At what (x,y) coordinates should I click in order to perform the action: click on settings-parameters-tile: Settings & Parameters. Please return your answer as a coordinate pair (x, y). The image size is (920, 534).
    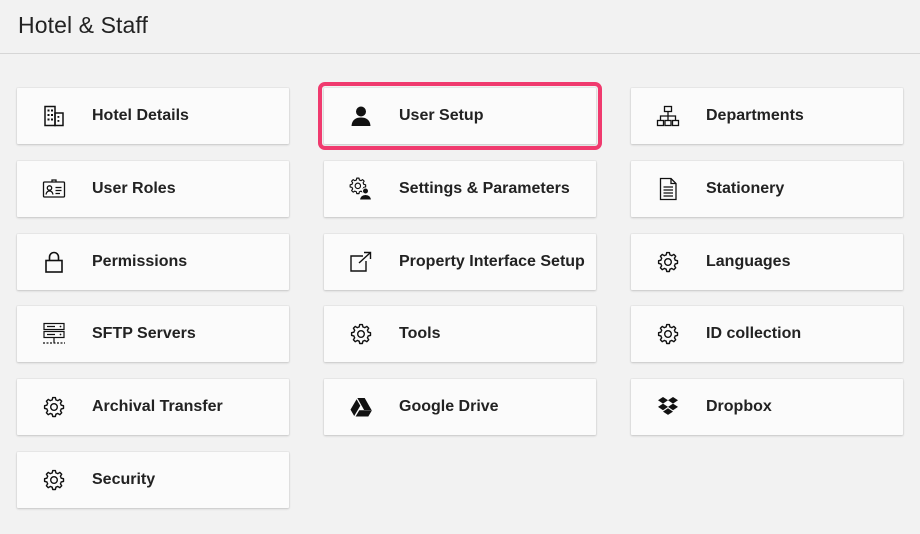
    Looking at the image, I should click on (460, 189).